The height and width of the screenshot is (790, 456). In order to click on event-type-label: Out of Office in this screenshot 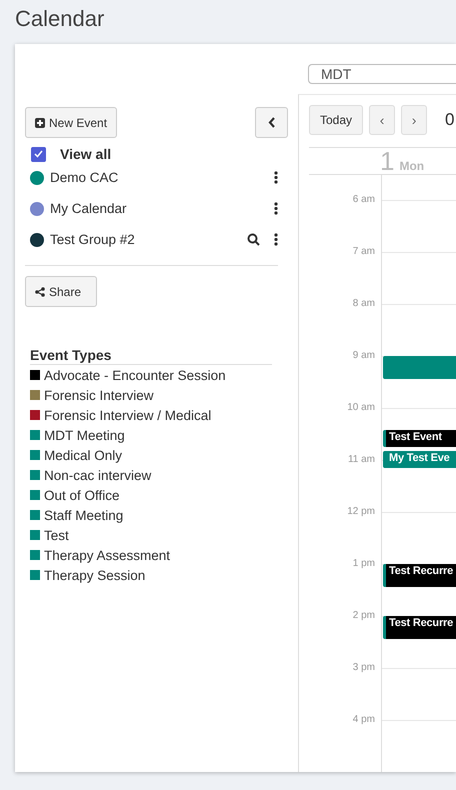, I will do `click(82, 495)`.